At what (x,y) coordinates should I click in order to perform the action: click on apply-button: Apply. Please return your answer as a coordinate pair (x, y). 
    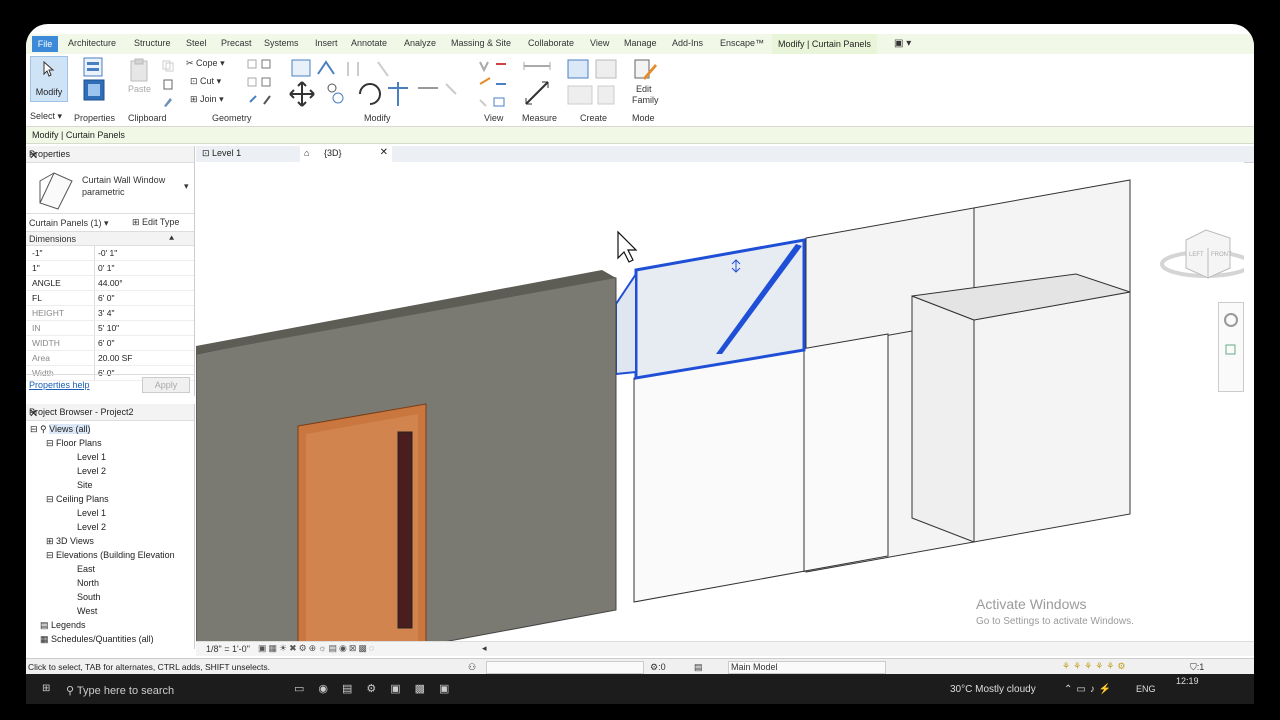
    Looking at the image, I should click on (166, 385).